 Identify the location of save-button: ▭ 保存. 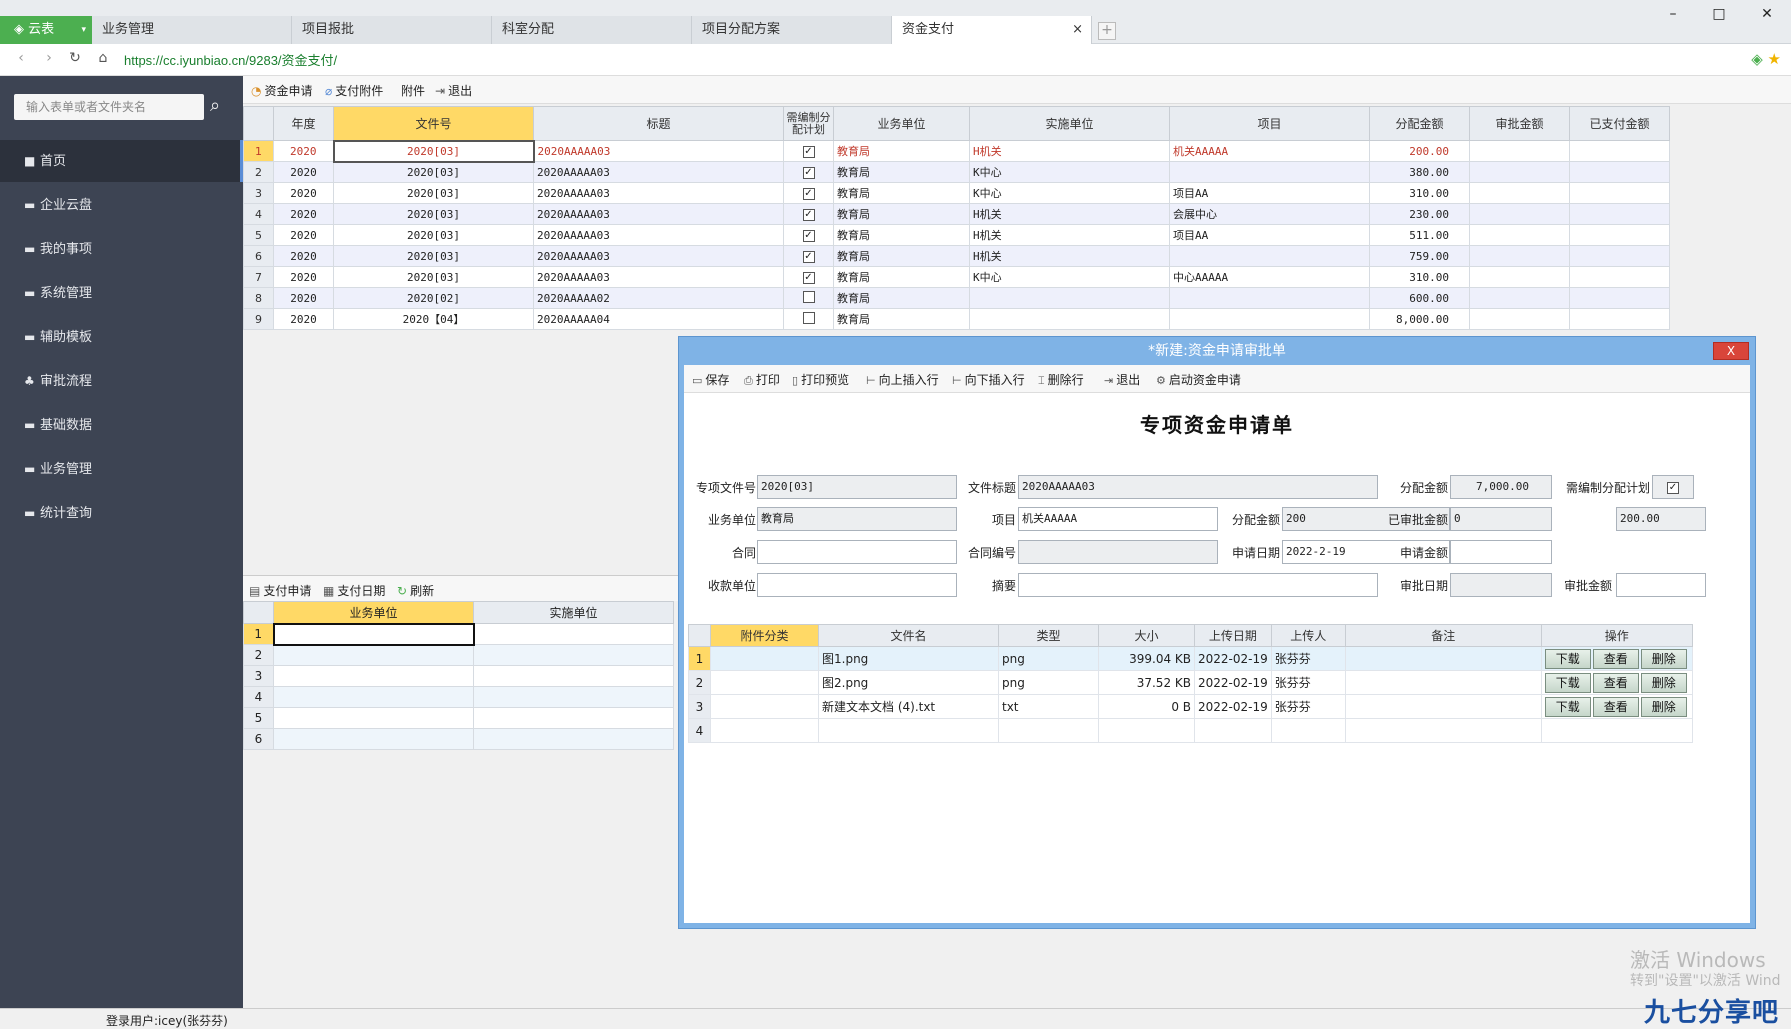
(710, 379).